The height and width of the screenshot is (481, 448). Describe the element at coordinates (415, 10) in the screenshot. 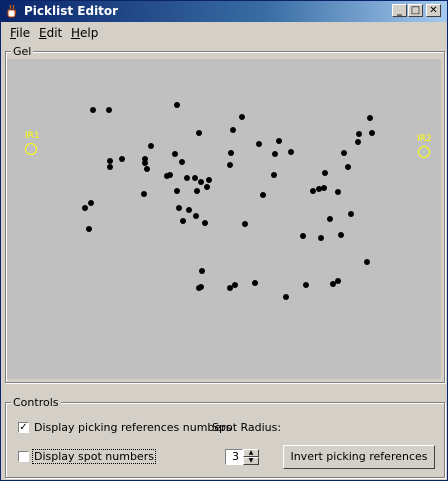

I see `maximize-button: □` at that location.